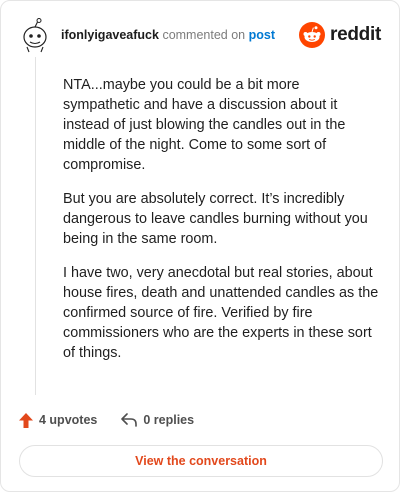 The height and width of the screenshot is (492, 400). Describe the element at coordinates (204, 35) in the screenshot. I see `action-text: commented on` at that location.